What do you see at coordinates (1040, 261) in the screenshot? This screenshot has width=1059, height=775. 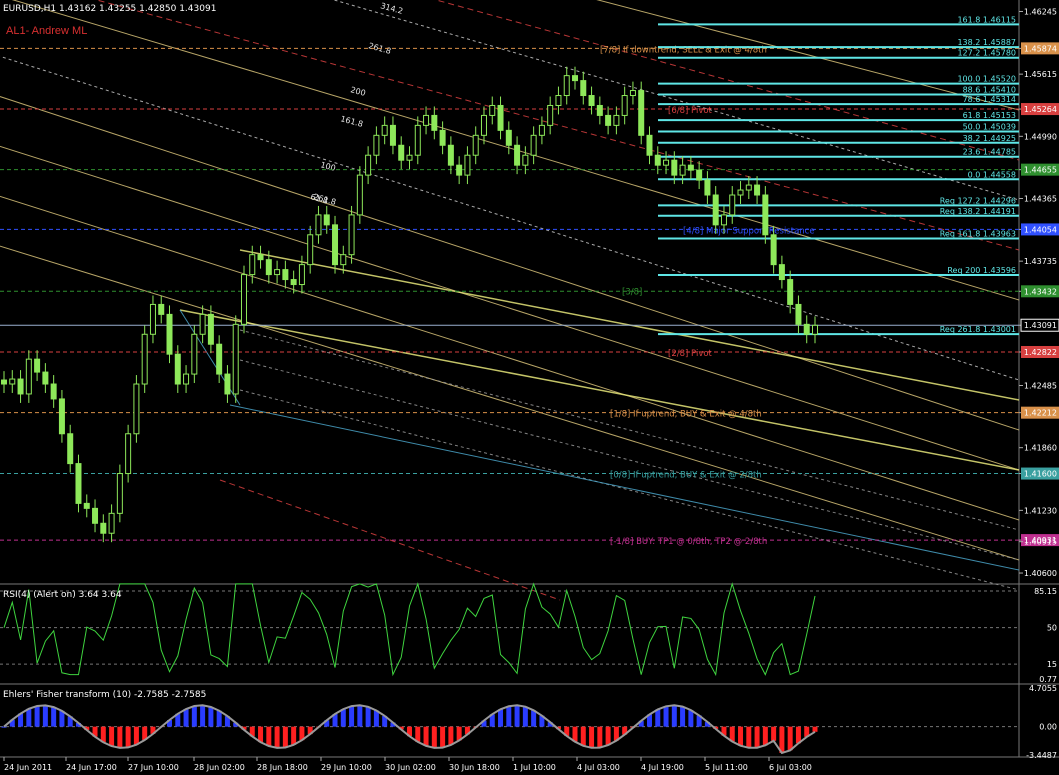 I see `price-axis-label: 1.43735` at bounding box center [1040, 261].